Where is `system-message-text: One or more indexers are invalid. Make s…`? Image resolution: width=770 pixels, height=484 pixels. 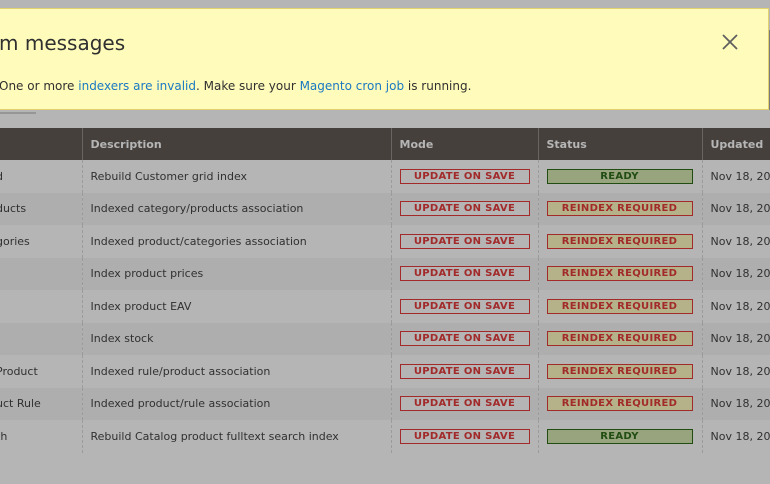 system-message-text: One or more indexers are invalid. Make s… is located at coordinates (236, 86).